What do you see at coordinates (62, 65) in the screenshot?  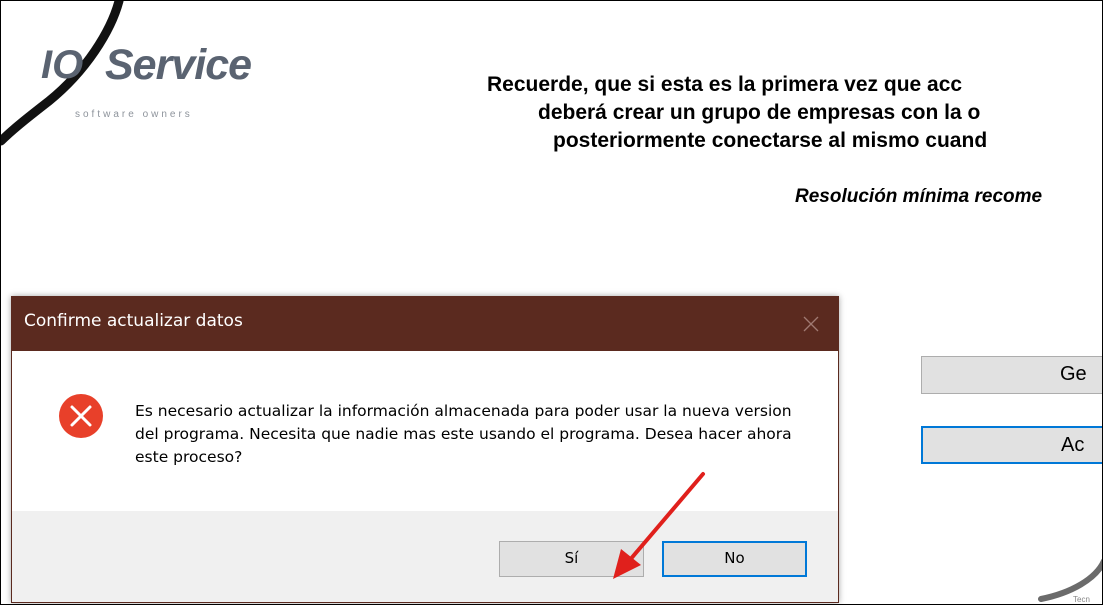 I see `logo-prefix: IO` at bounding box center [62, 65].